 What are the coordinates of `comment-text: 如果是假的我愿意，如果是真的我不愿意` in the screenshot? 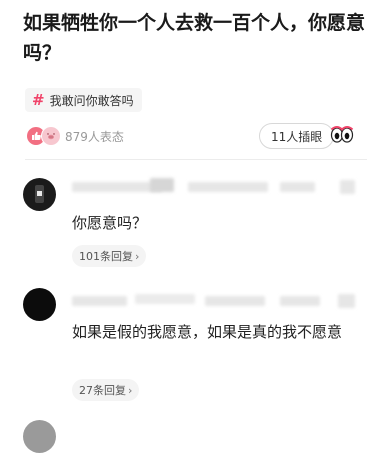 It's located at (207, 332).